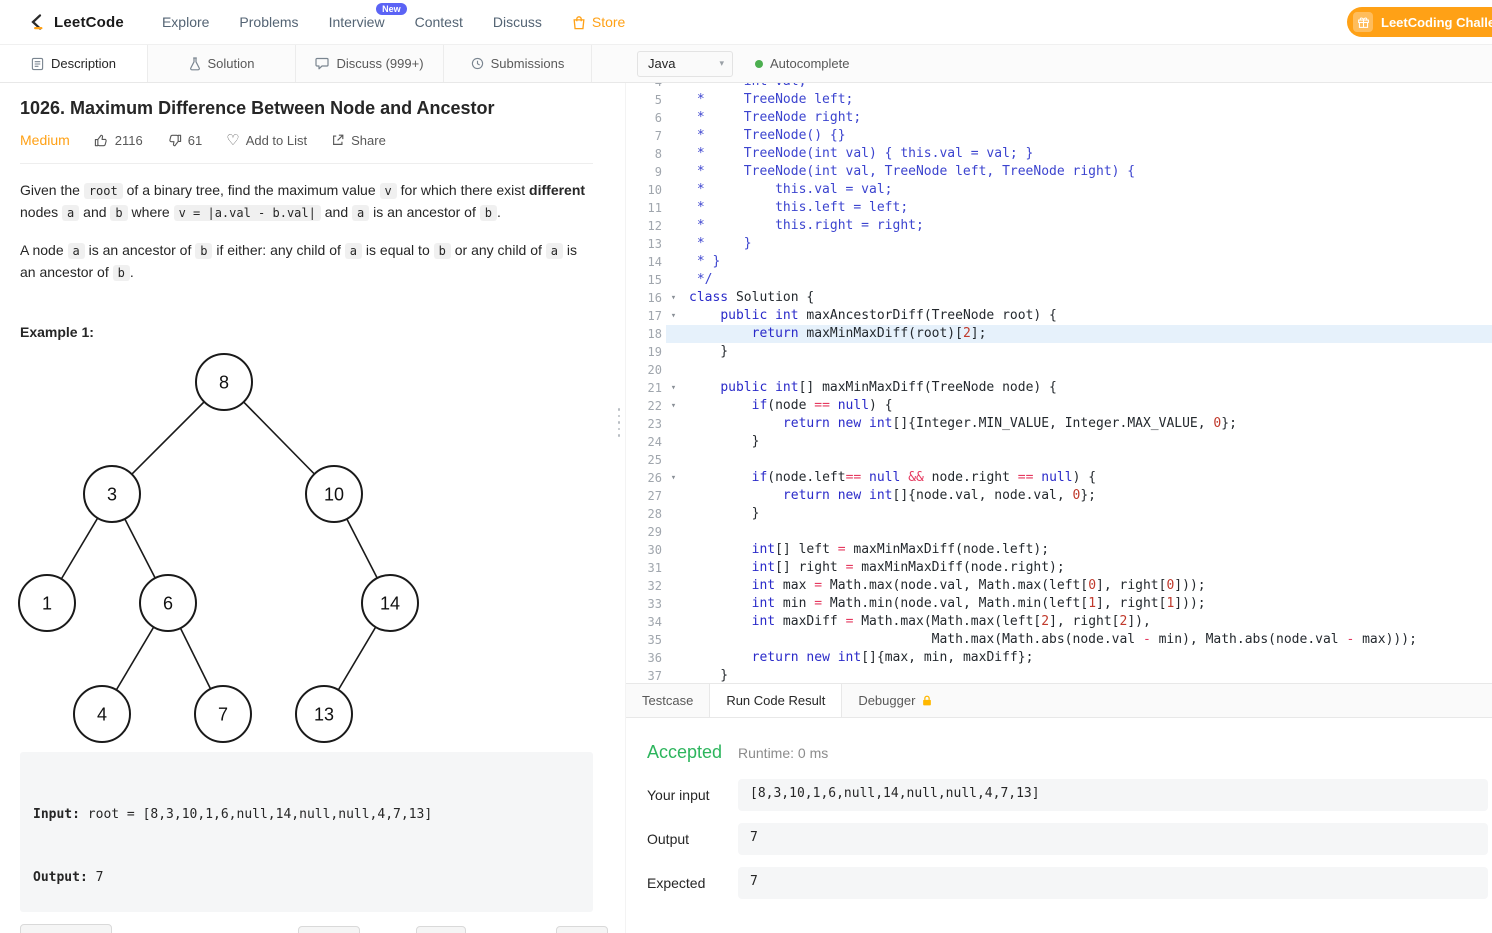 The width and height of the screenshot is (1492, 933). I want to click on tab-solution: Solution, so click(222, 63).